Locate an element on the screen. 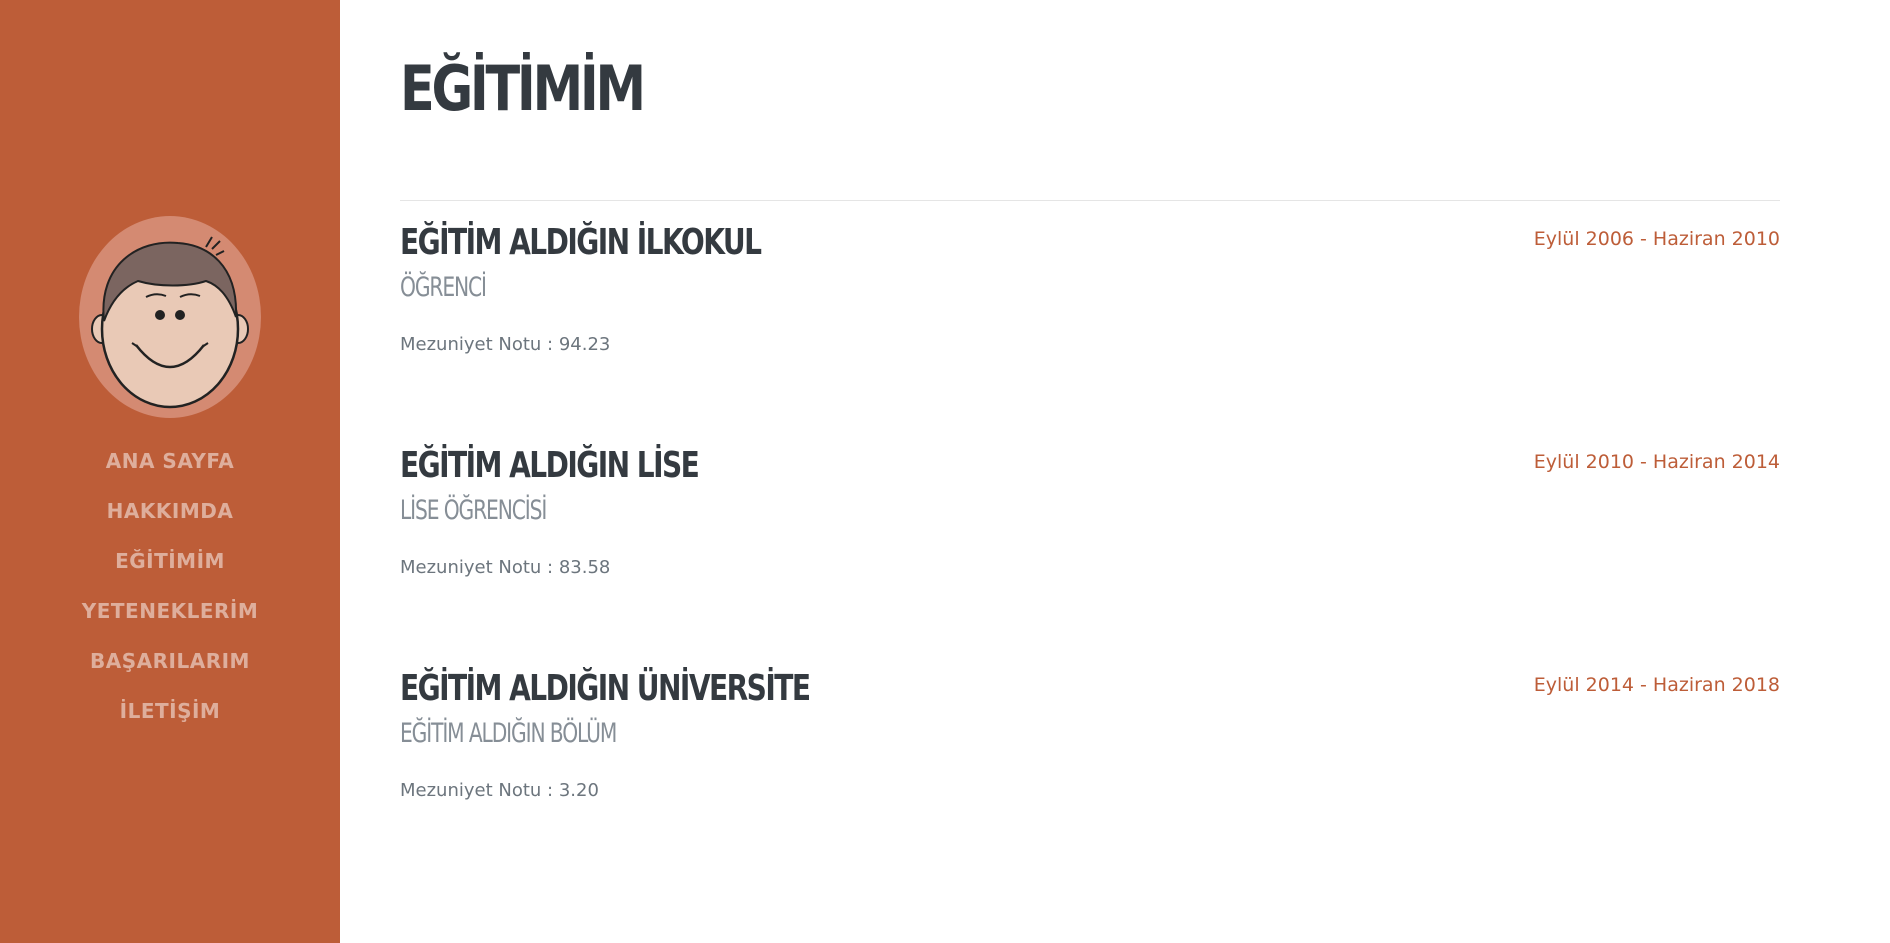 This screenshot has height=943, width=1890. entry-grade: Mezuniyet Notu : 83.58 is located at coordinates (505, 567).